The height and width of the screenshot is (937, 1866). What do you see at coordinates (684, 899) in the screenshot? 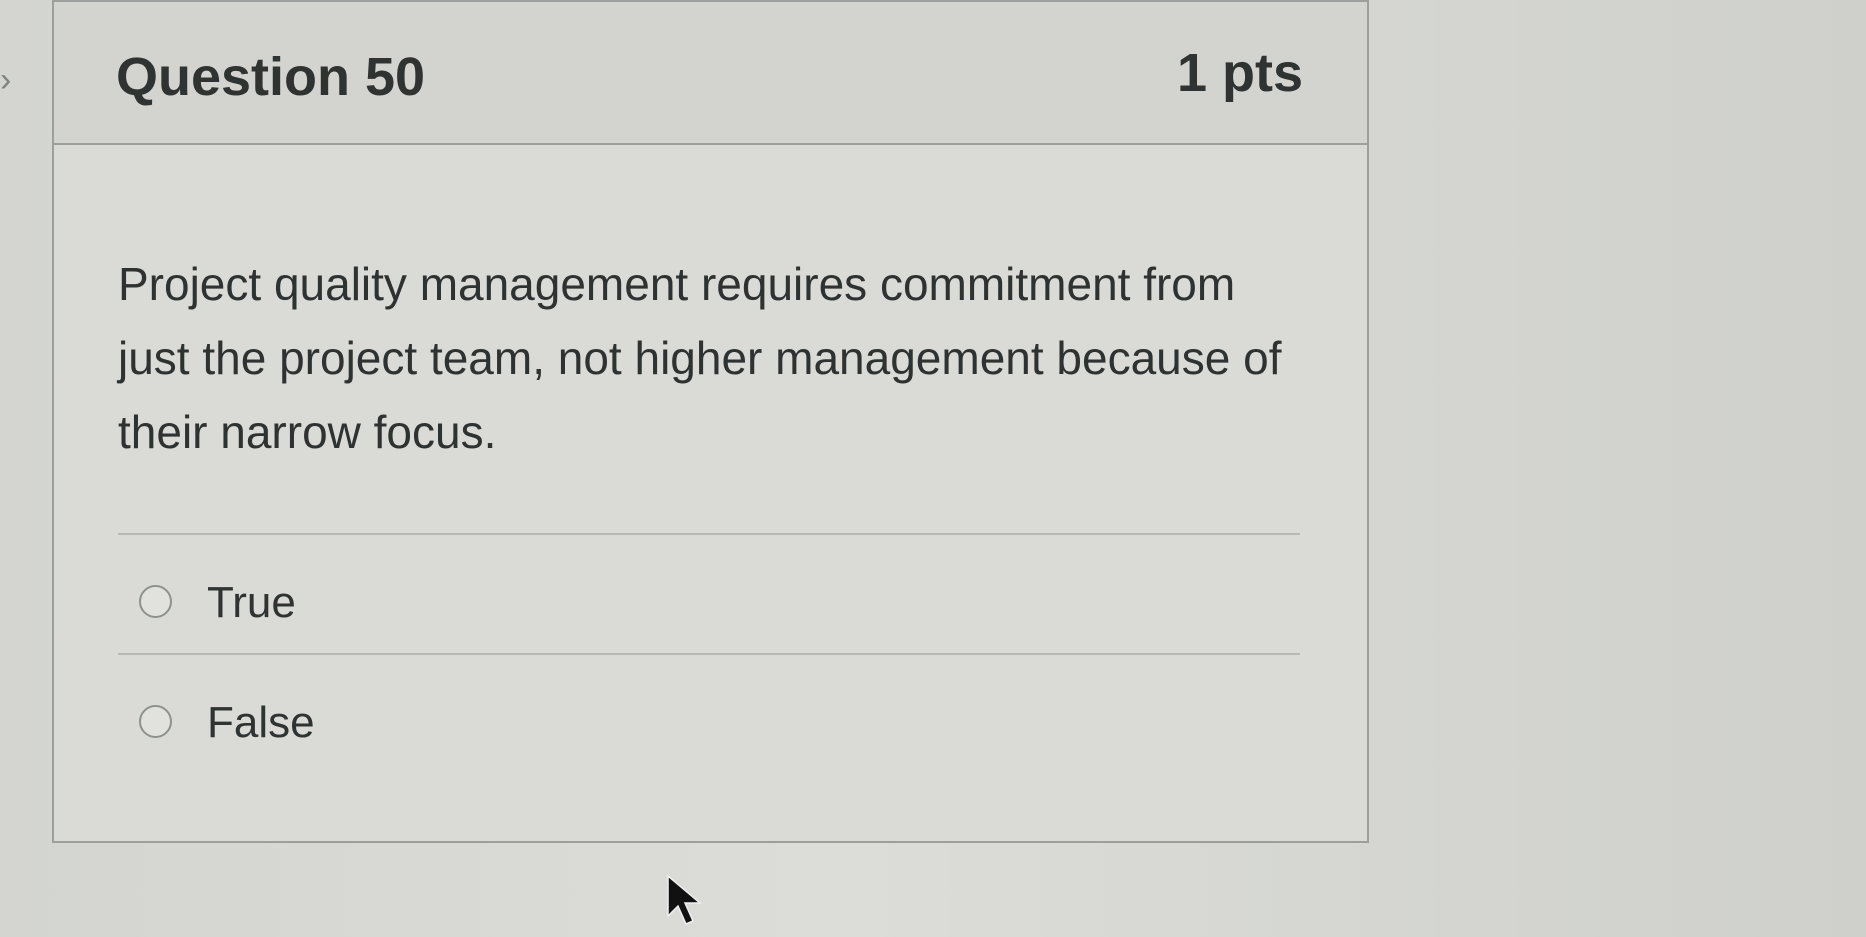
I see `mouse-pointer-icon` at bounding box center [684, 899].